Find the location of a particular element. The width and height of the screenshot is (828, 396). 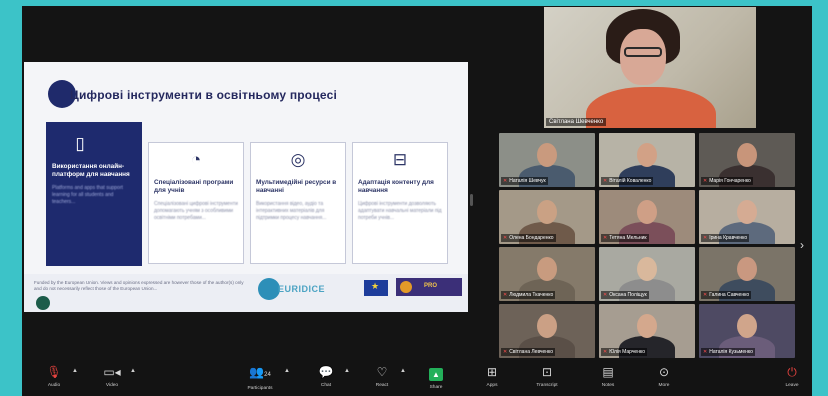

participant-tile: Олена Бондаренко is located at coordinates (547, 217).